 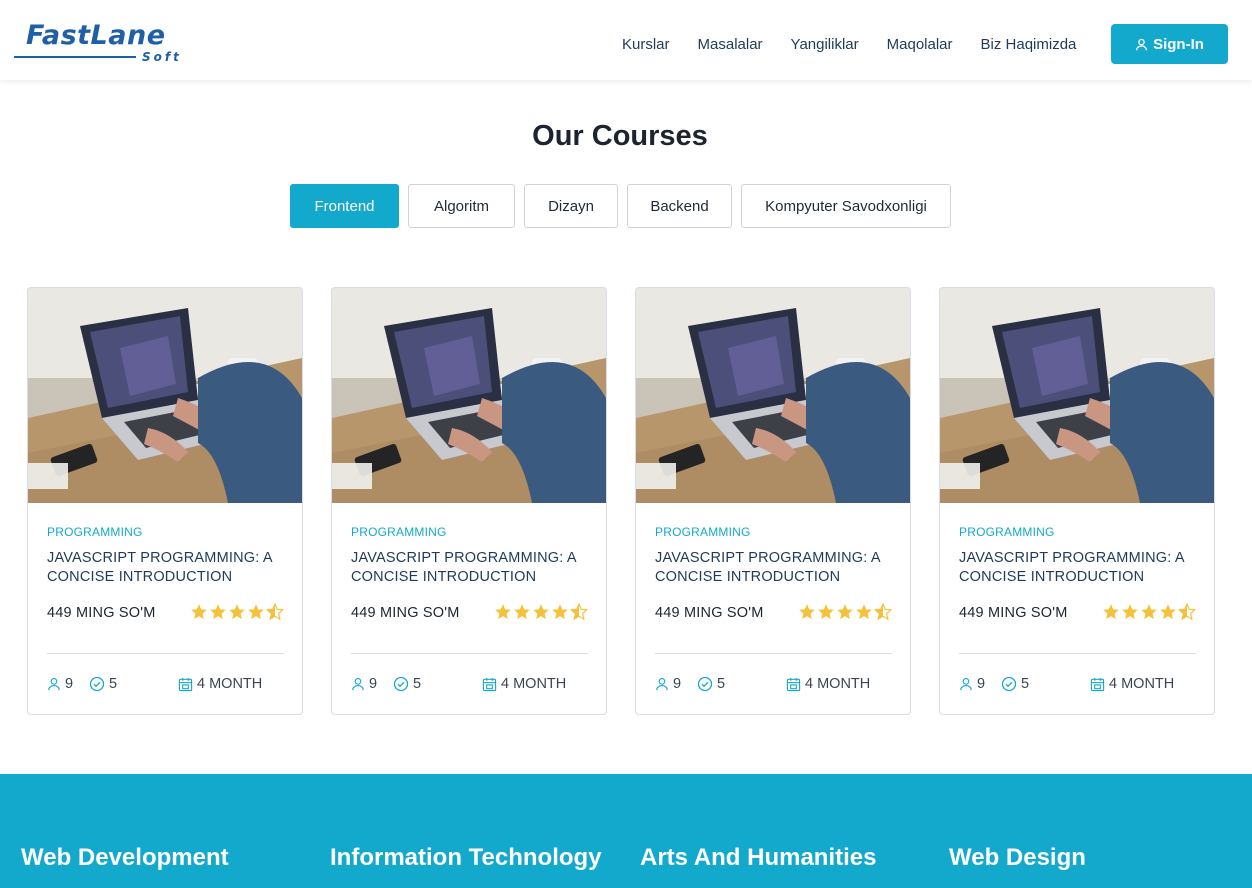 I want to click on tab-frontend: Frontend, so click(x=344, y=206).